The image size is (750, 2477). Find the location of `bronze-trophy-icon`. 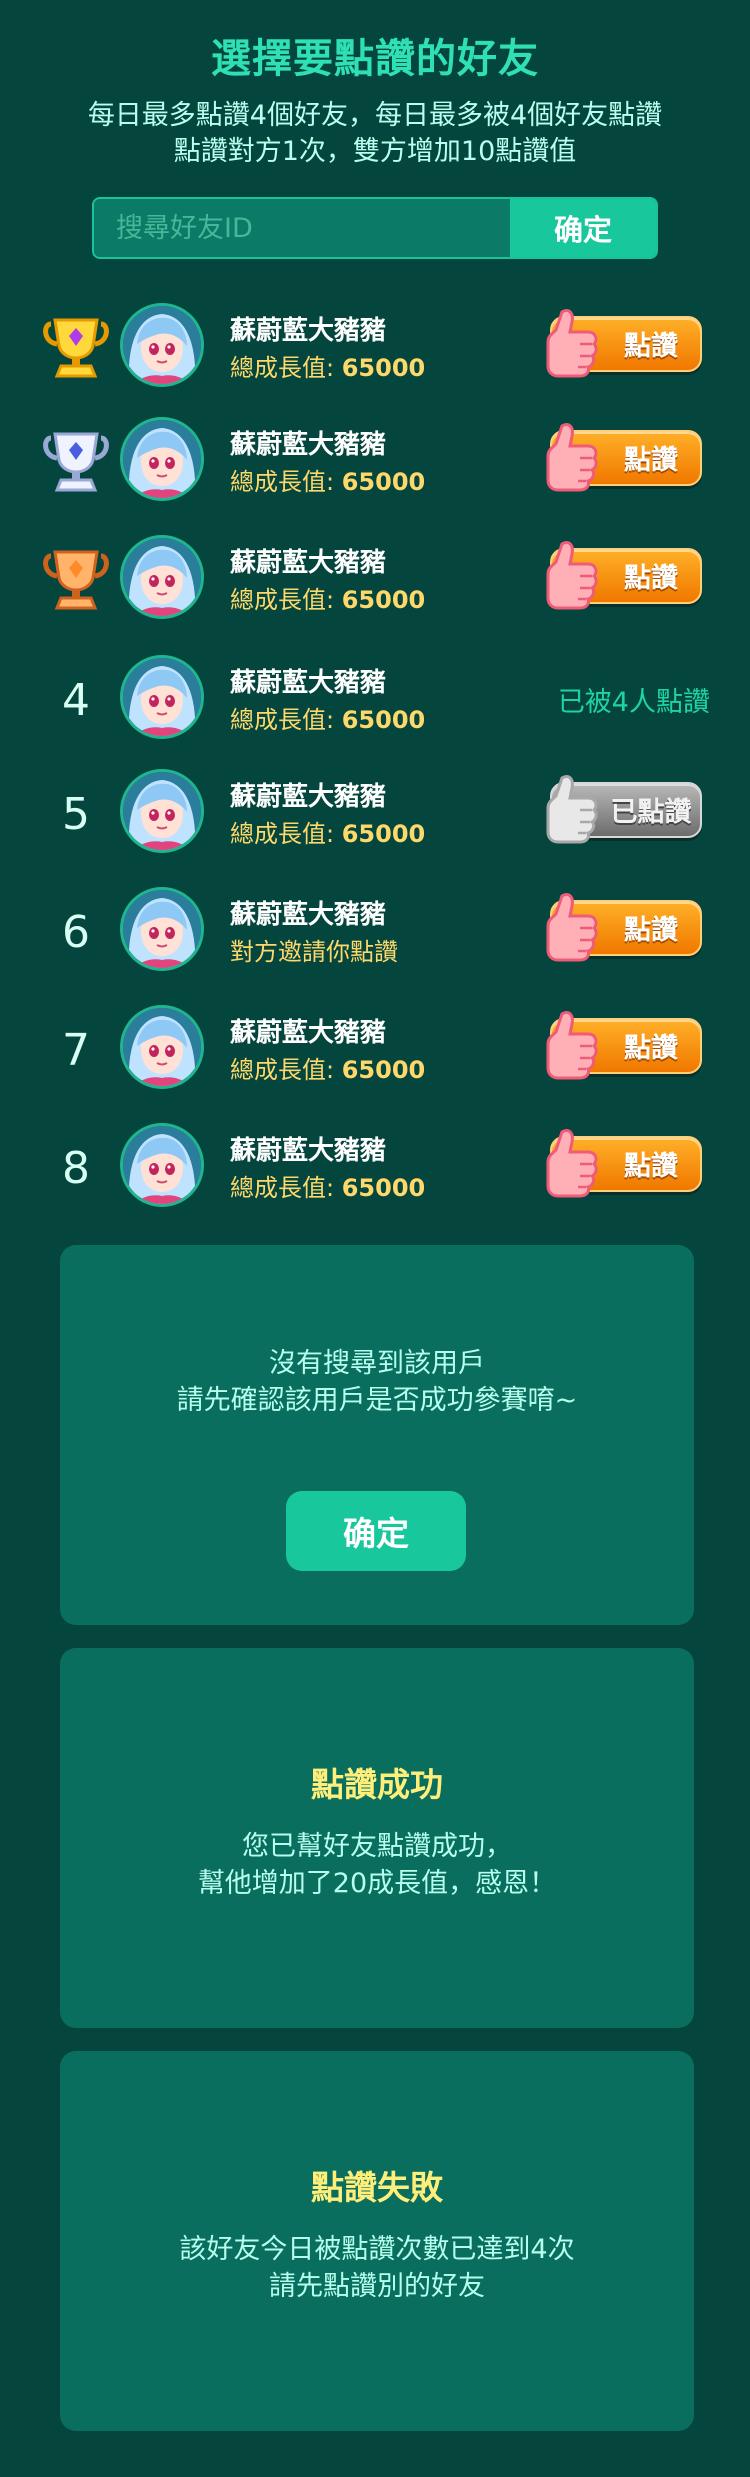

bronze-trophy-icon is located at coordinates (76, 580).